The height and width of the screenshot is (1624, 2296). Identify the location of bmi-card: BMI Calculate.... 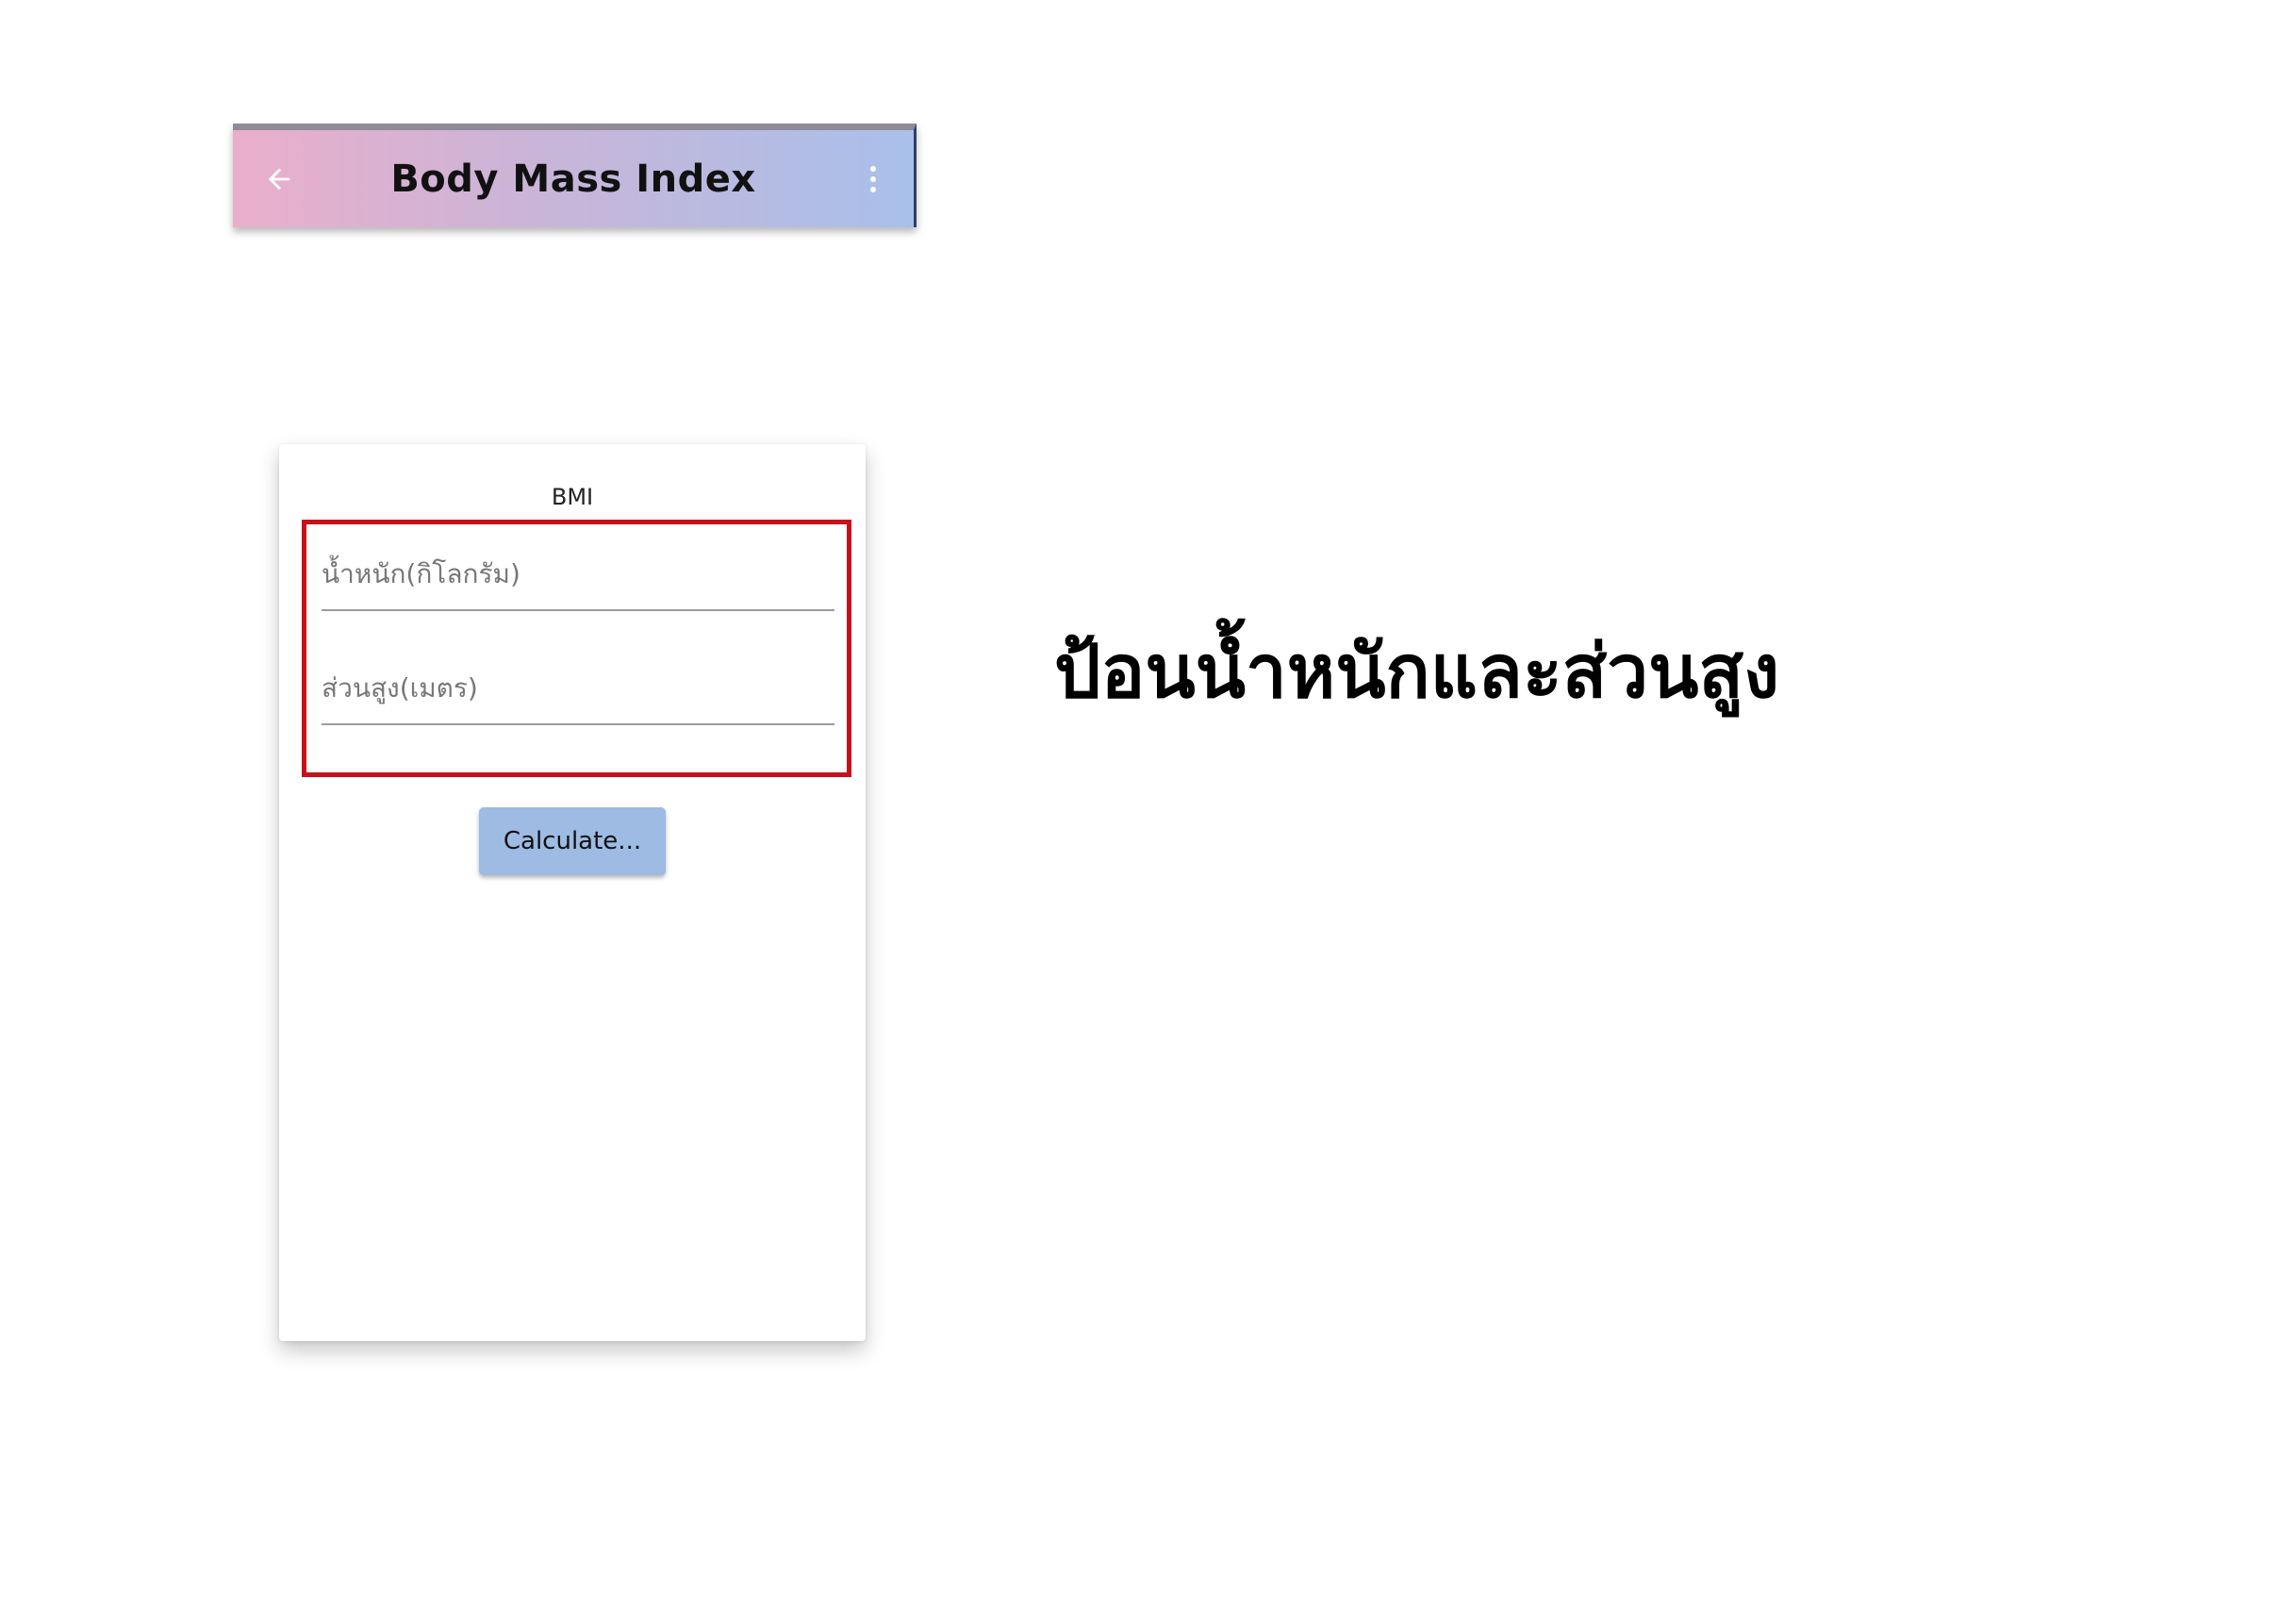
(572, 892).